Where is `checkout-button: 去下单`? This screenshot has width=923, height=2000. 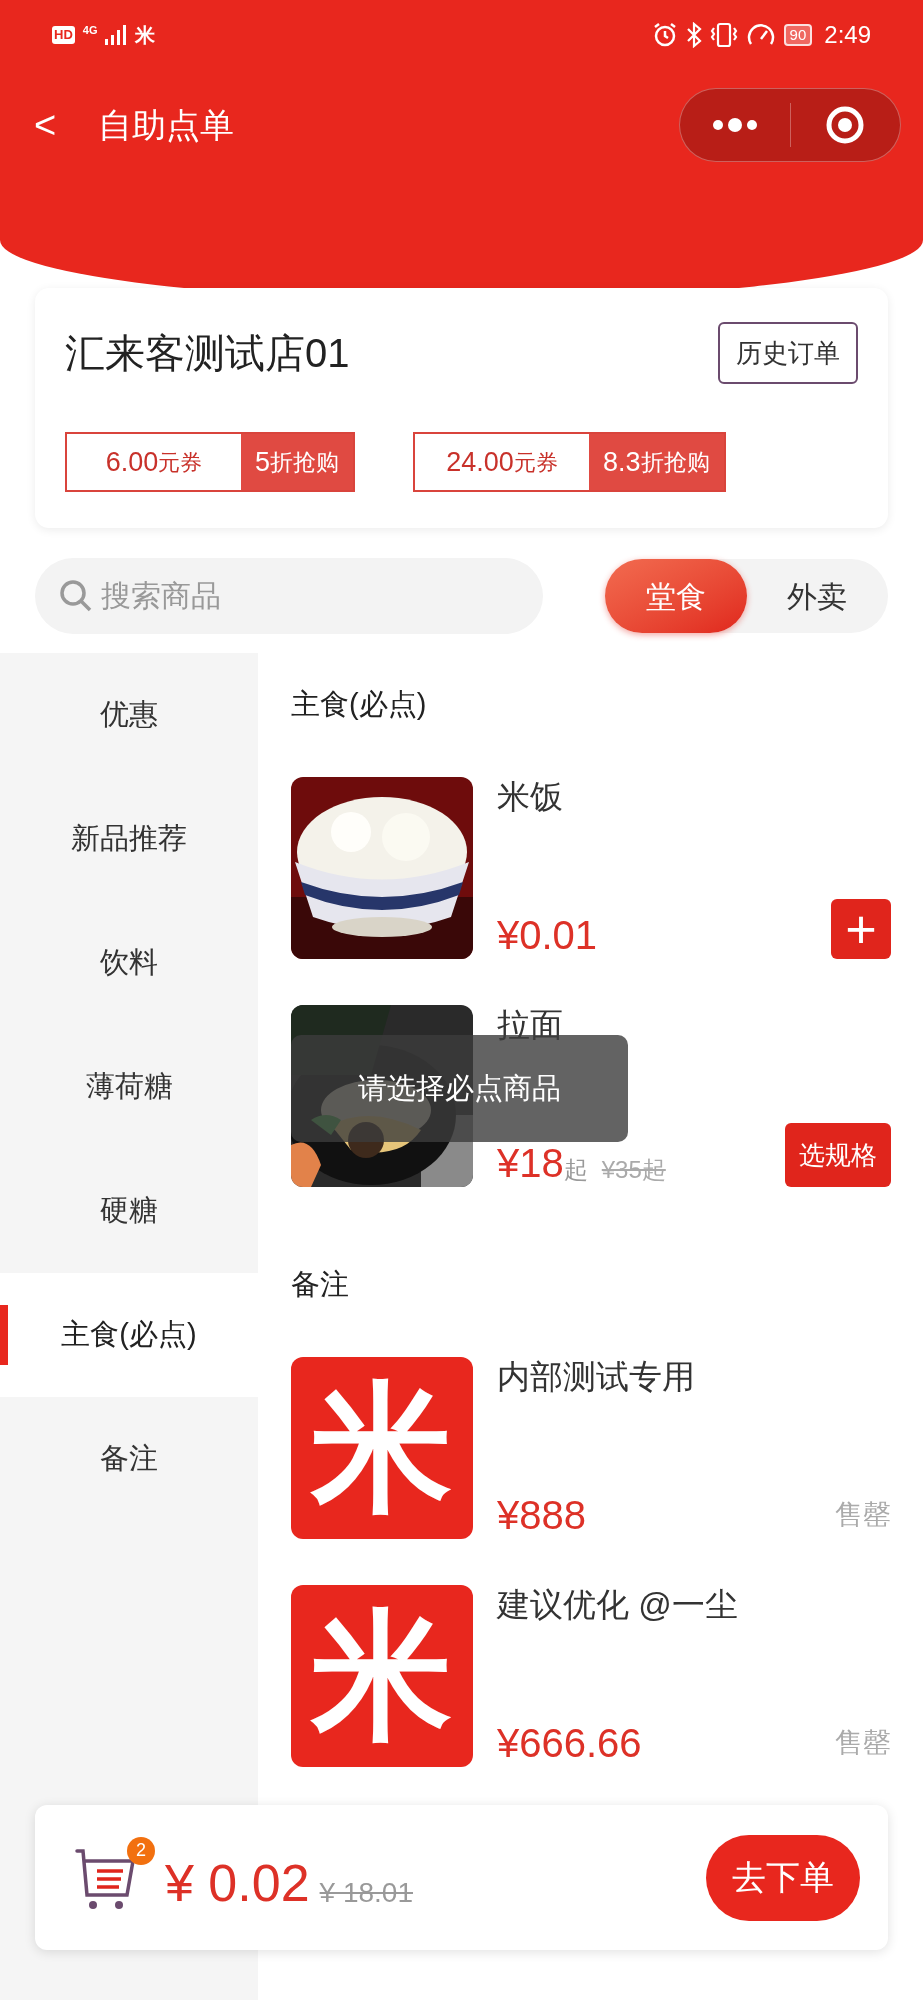 checkout-button: 去下单 is located at coordinates (783, 1877).